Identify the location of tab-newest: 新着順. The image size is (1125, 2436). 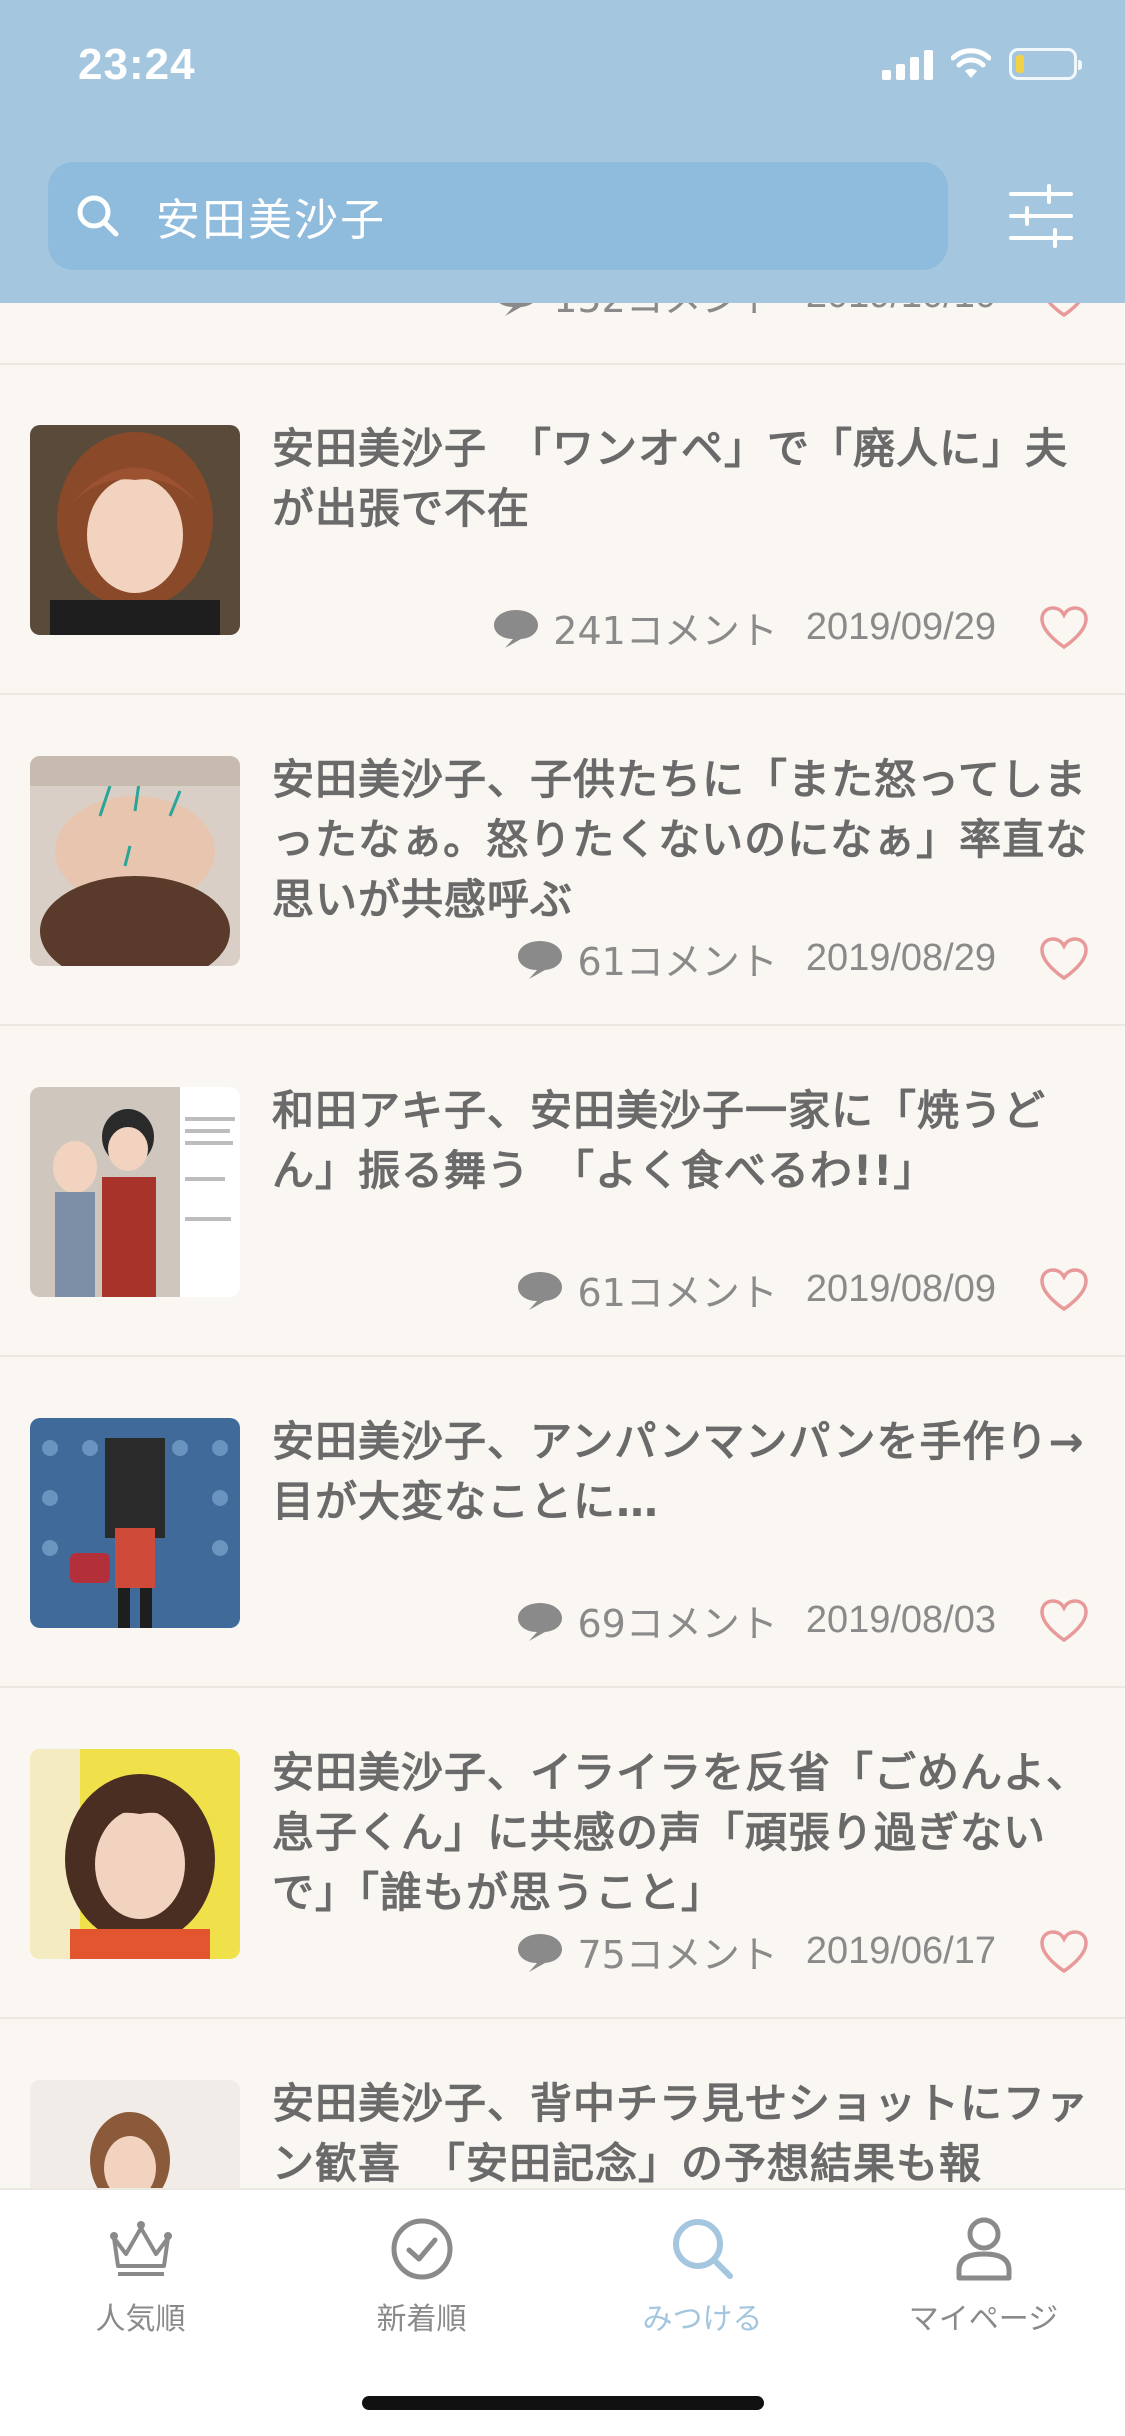
(421, 2276).